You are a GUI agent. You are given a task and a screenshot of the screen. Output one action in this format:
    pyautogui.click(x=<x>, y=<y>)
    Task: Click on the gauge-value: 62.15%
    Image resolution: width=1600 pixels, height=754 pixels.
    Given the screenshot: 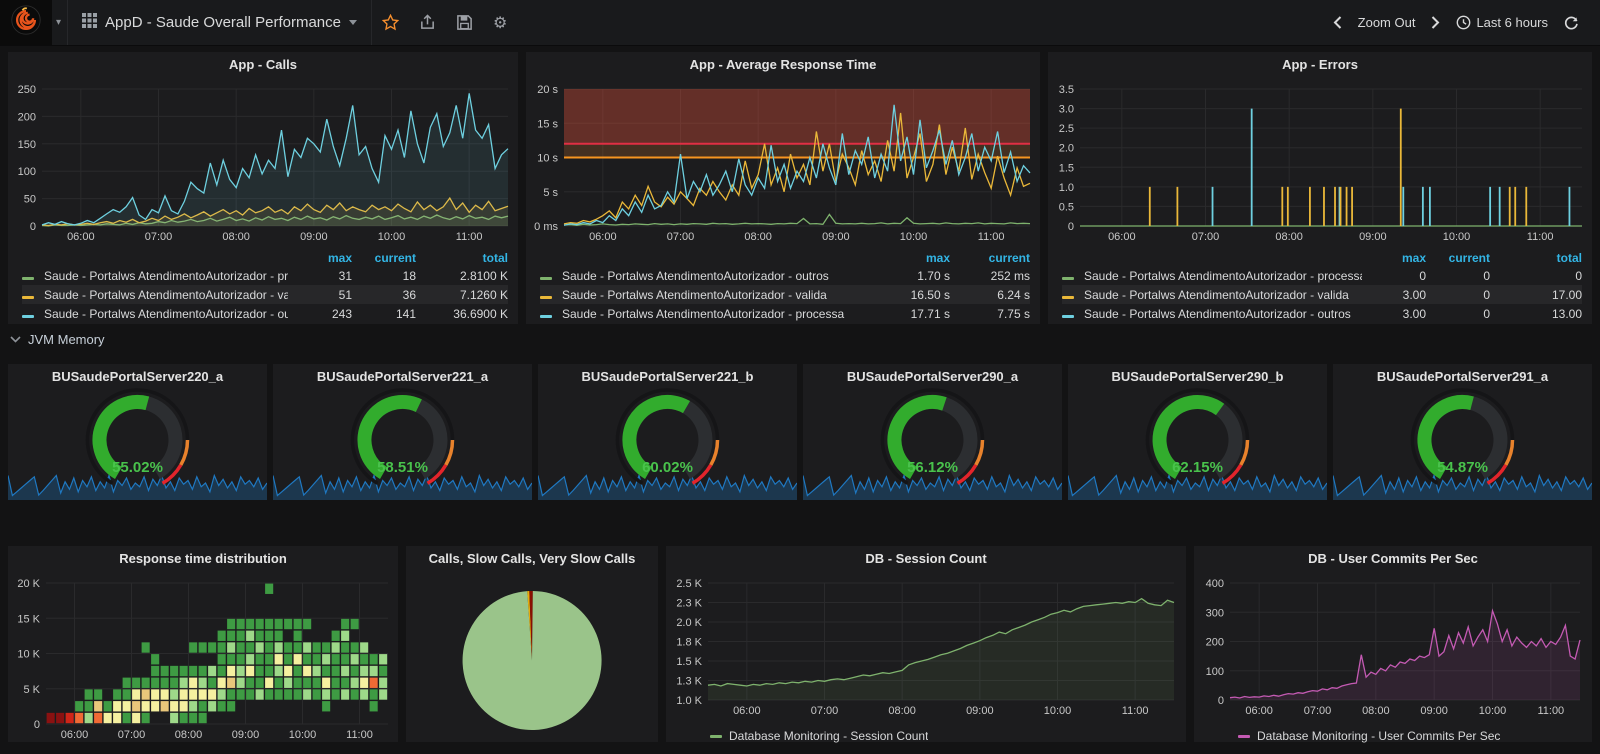 What is the action you would take?
    pyautogui.click(x=1197, y=467)
    